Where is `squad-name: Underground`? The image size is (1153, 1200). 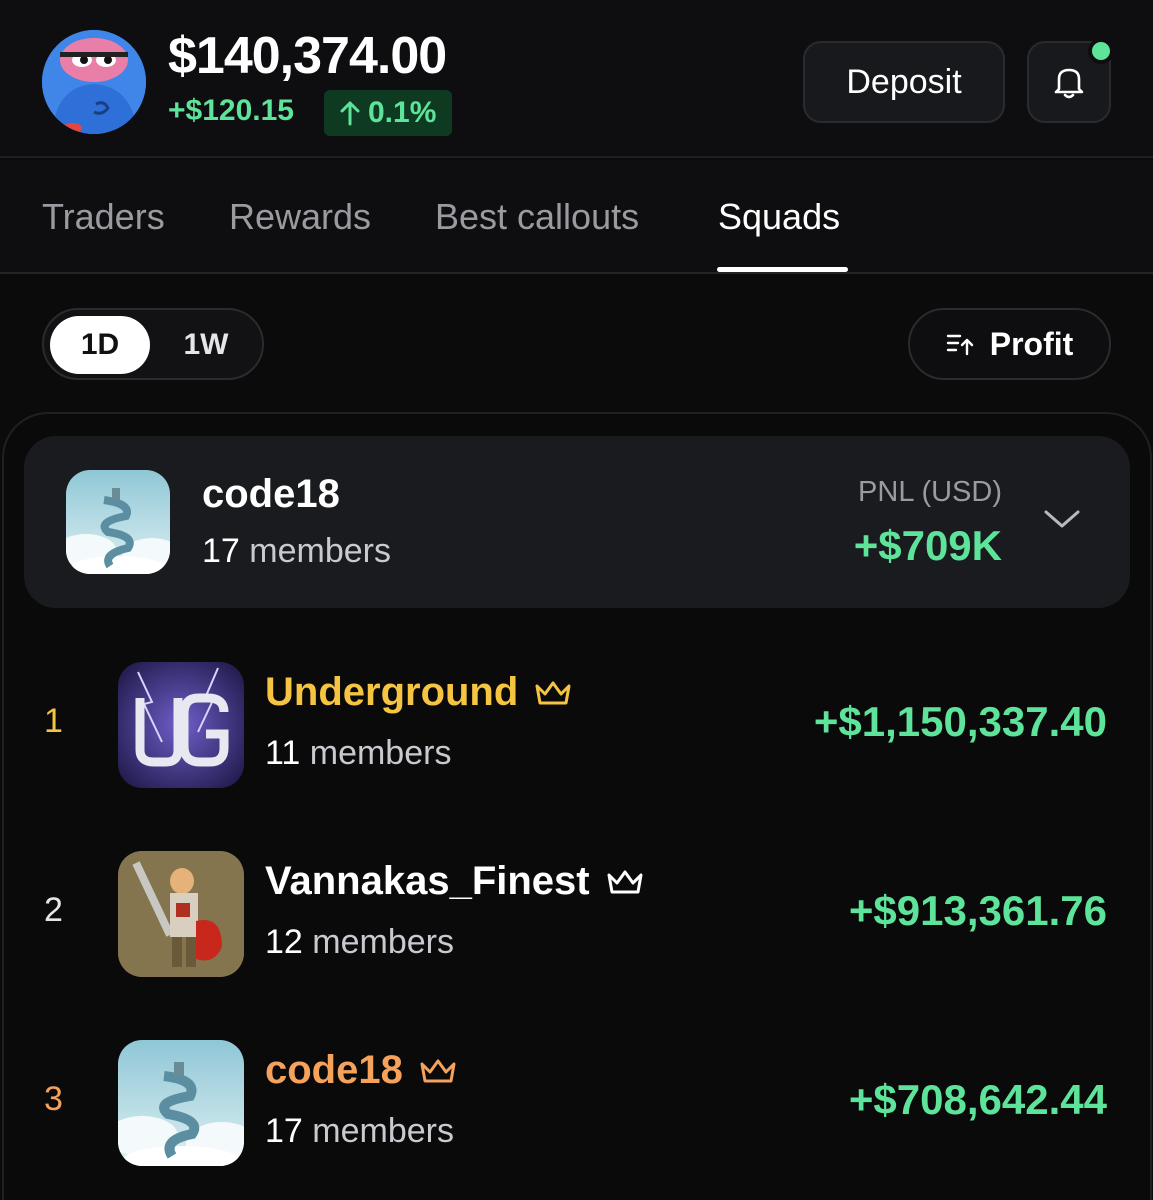
squad-name: Underground is located at coordinates (418, 692).